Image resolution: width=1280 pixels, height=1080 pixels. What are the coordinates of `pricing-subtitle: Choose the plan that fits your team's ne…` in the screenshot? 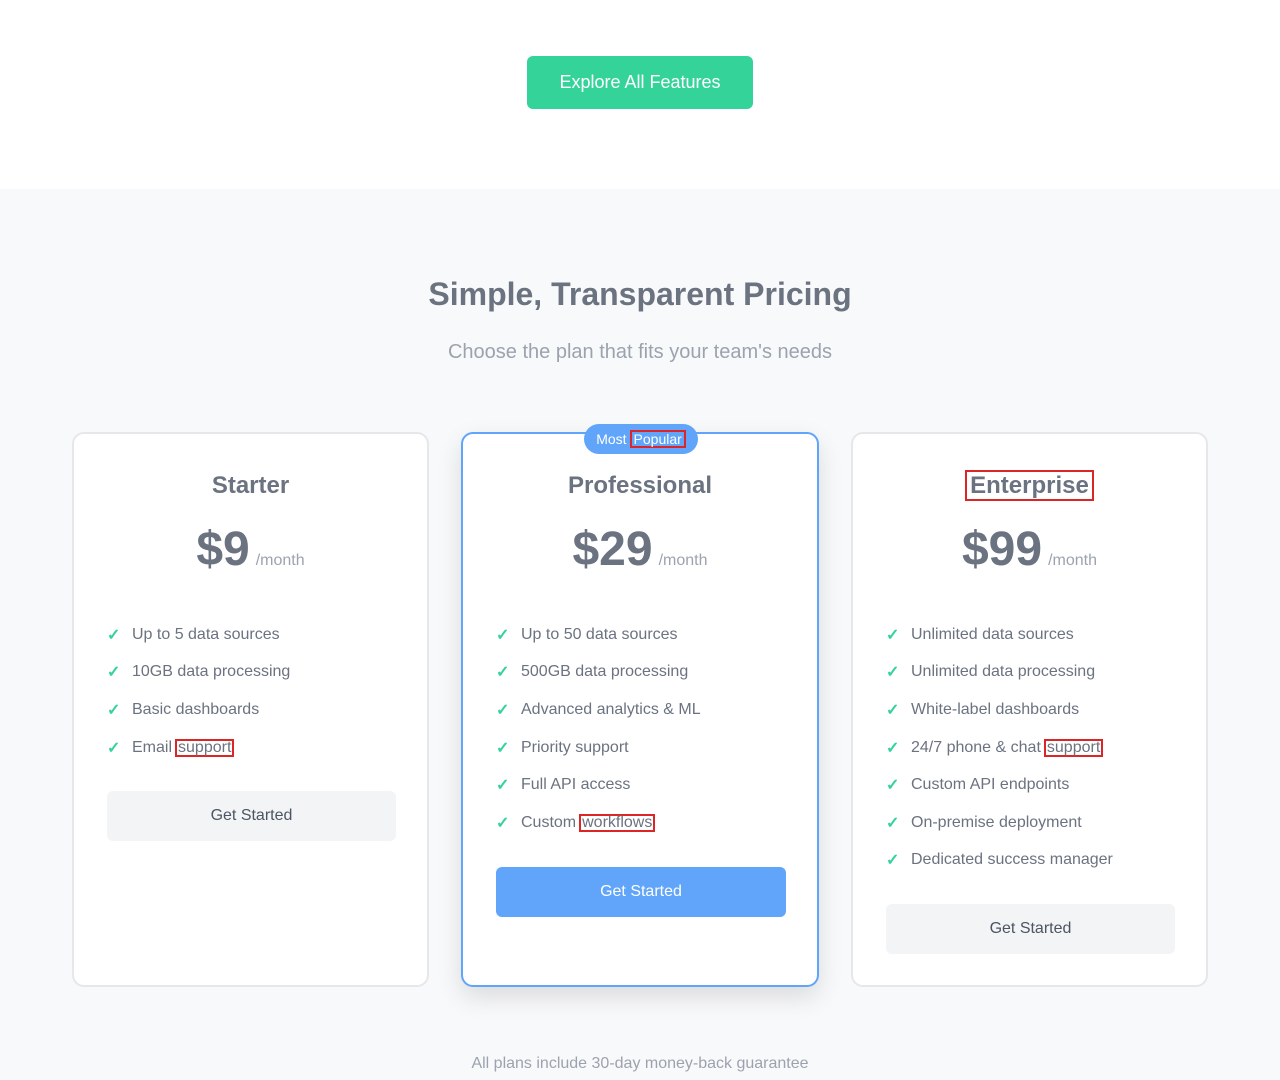 It's located at (640, 352).